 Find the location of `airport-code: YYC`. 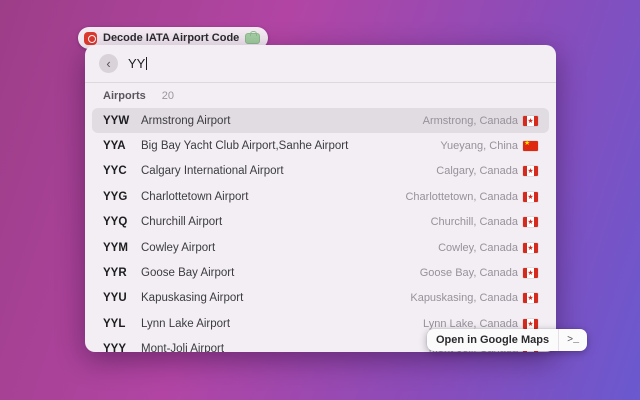

airport-code: YYC is located at coordinates (115, 171).